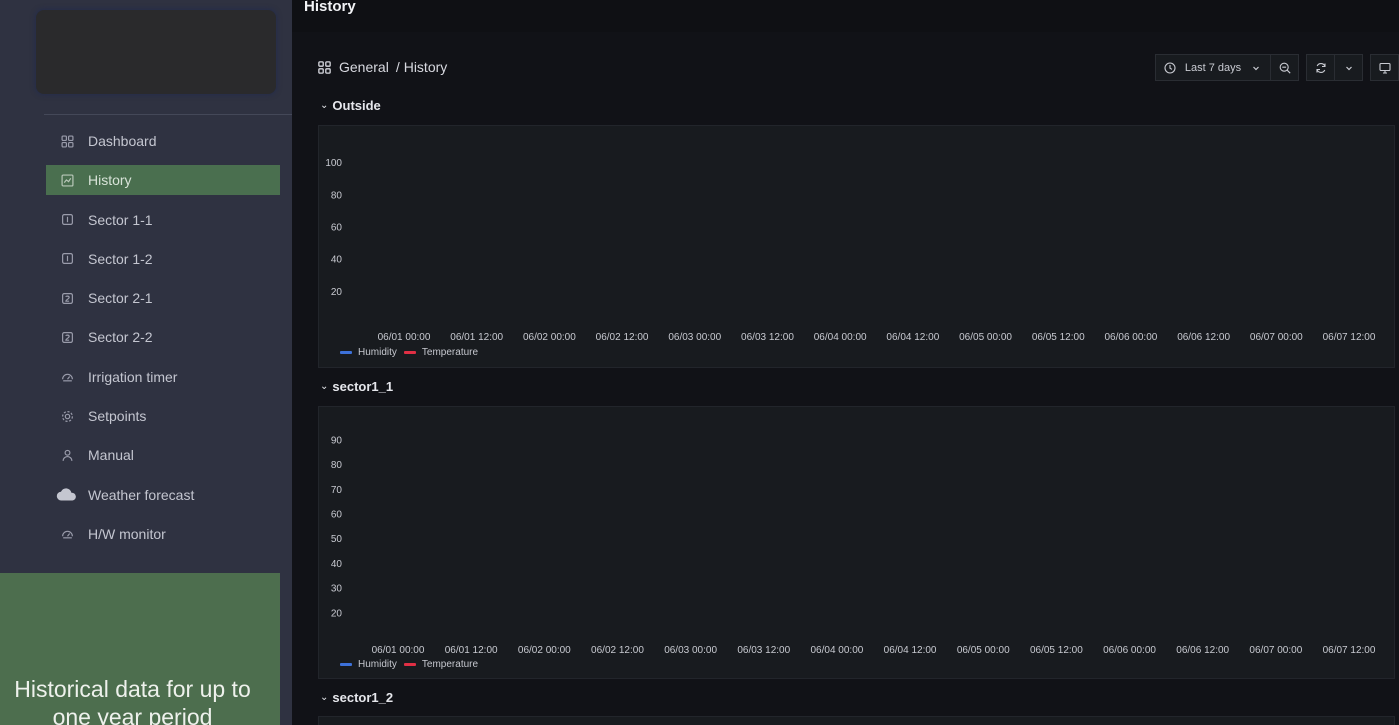 This screenshot has width=1399, height=725. I want to click on breadcrumb-page: History, so click(425, 67).